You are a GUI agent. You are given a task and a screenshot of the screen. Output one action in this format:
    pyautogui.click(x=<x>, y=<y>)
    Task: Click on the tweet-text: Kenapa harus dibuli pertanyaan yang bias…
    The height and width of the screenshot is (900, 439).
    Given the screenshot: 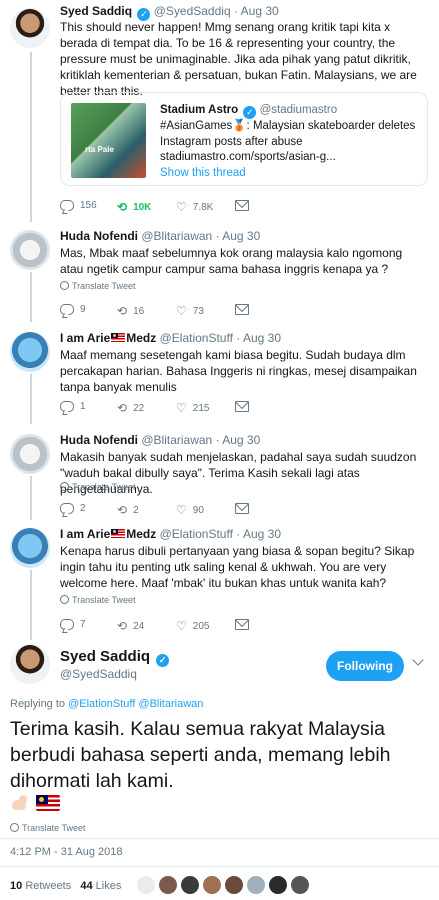 What is the action you would take?
    pyautogui.click(x=237, y=567)
    